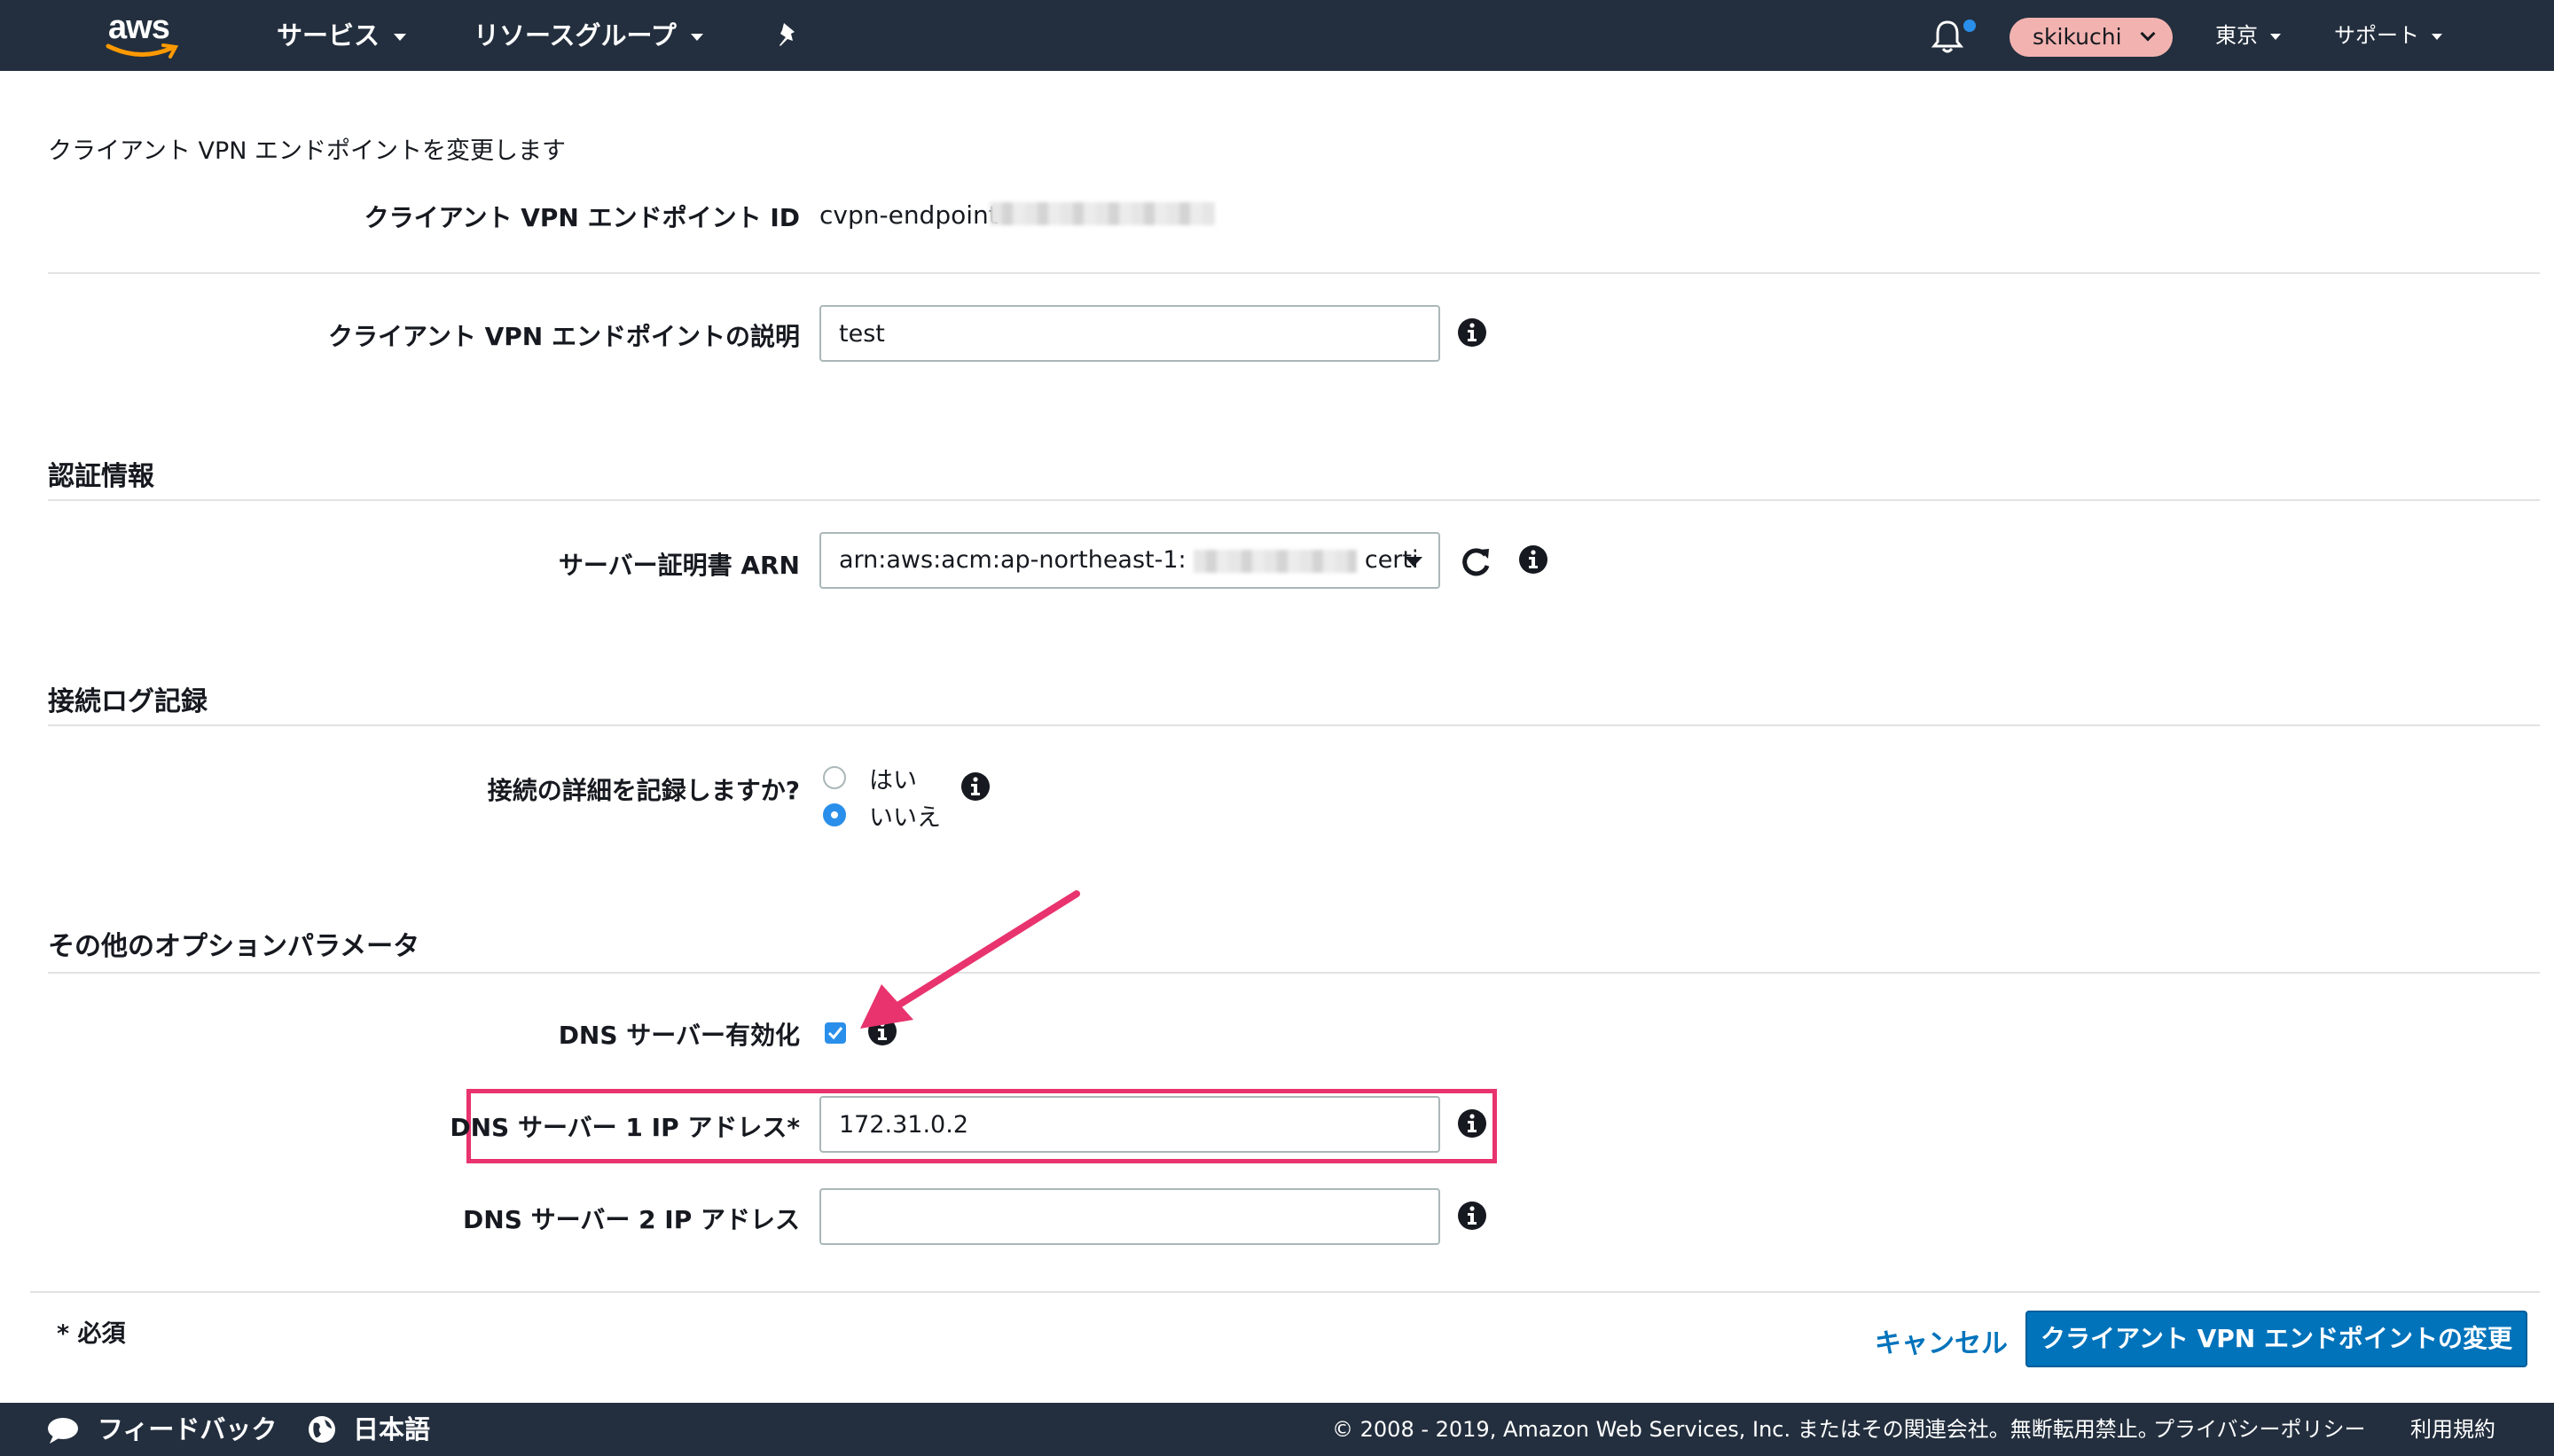  I want to click on user-menu: skikuchi, so click(2091, 37).